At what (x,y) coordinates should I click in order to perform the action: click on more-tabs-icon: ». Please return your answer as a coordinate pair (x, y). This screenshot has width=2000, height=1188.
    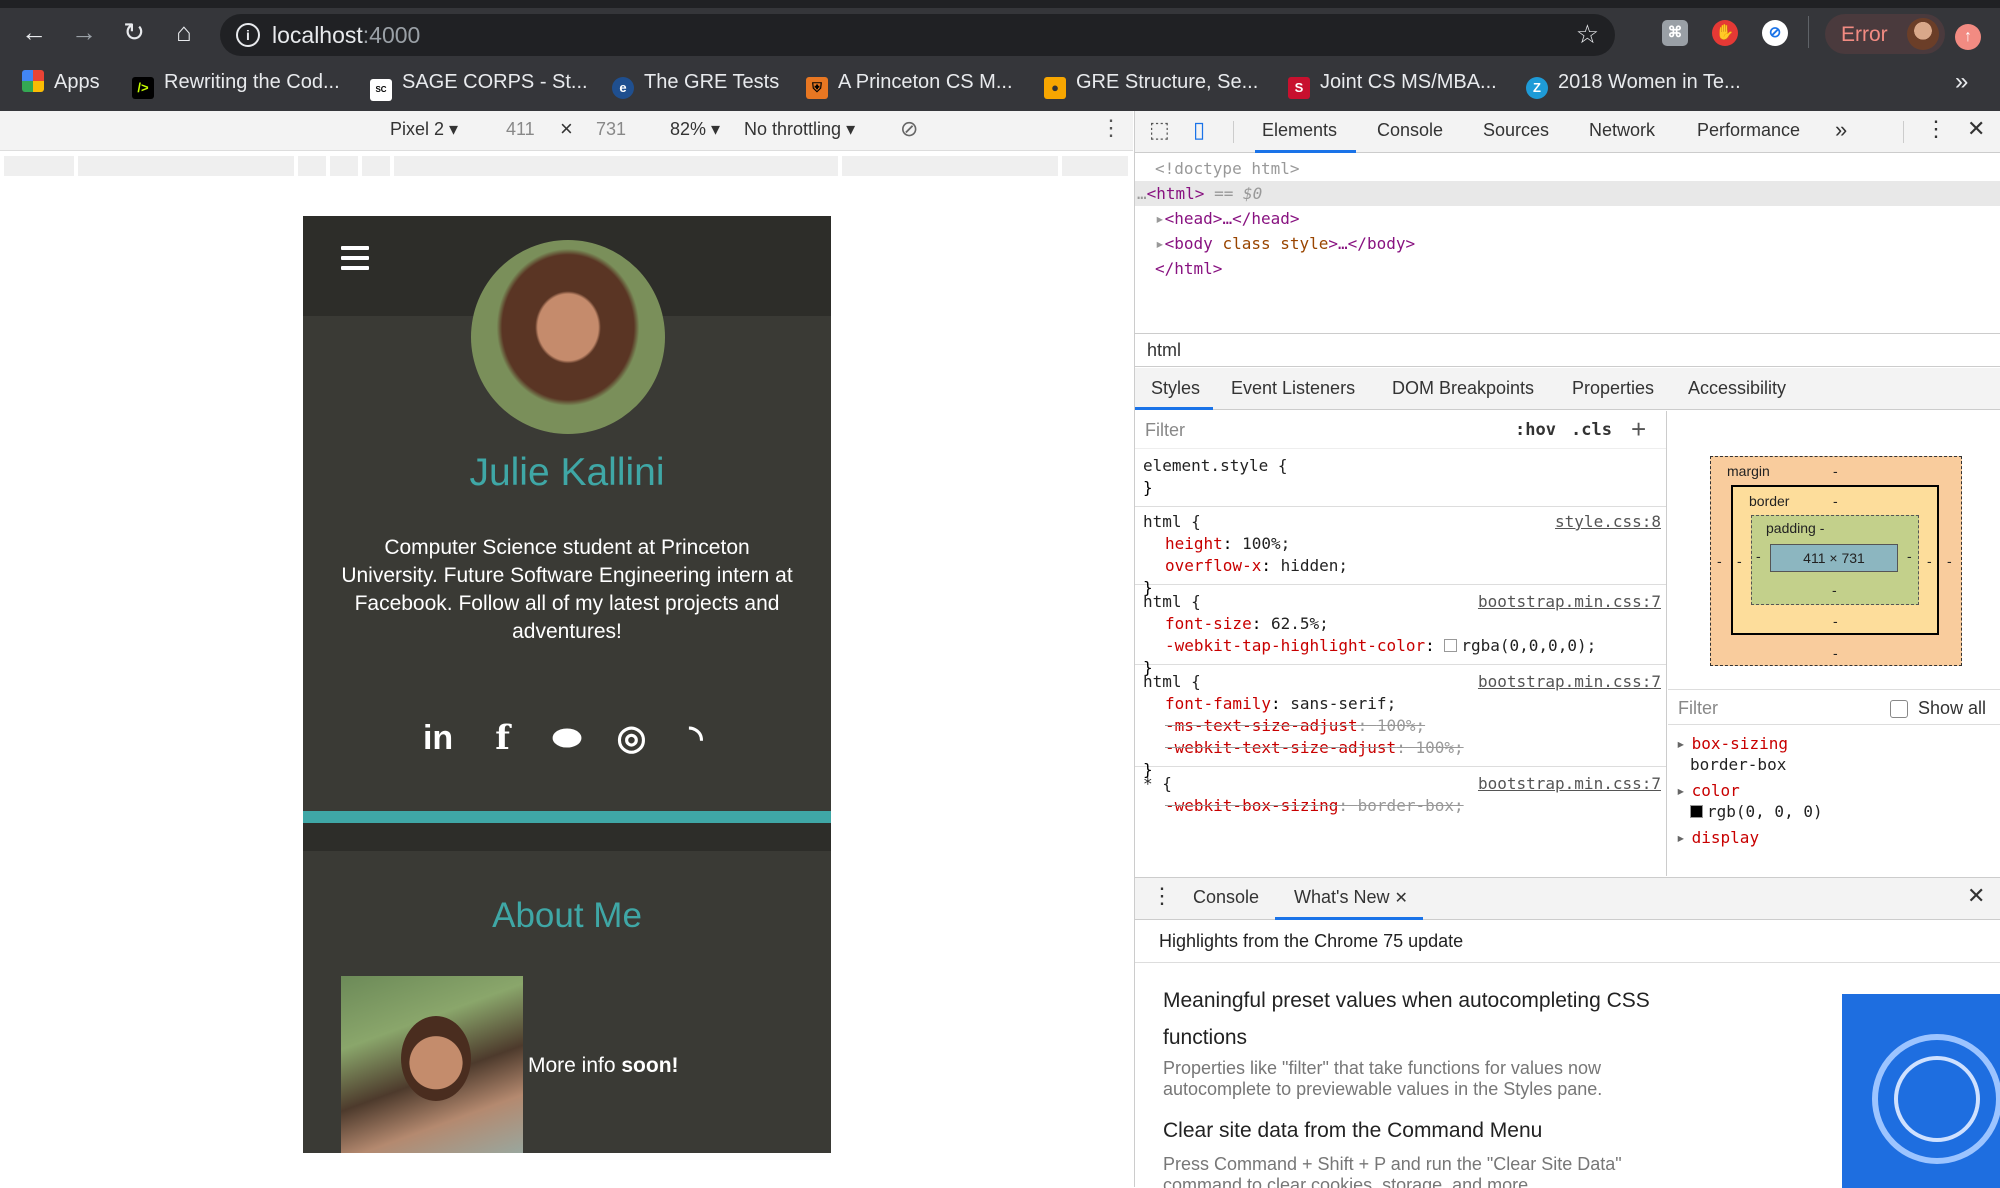
    Looking at the image, I should click on (1841, 130).